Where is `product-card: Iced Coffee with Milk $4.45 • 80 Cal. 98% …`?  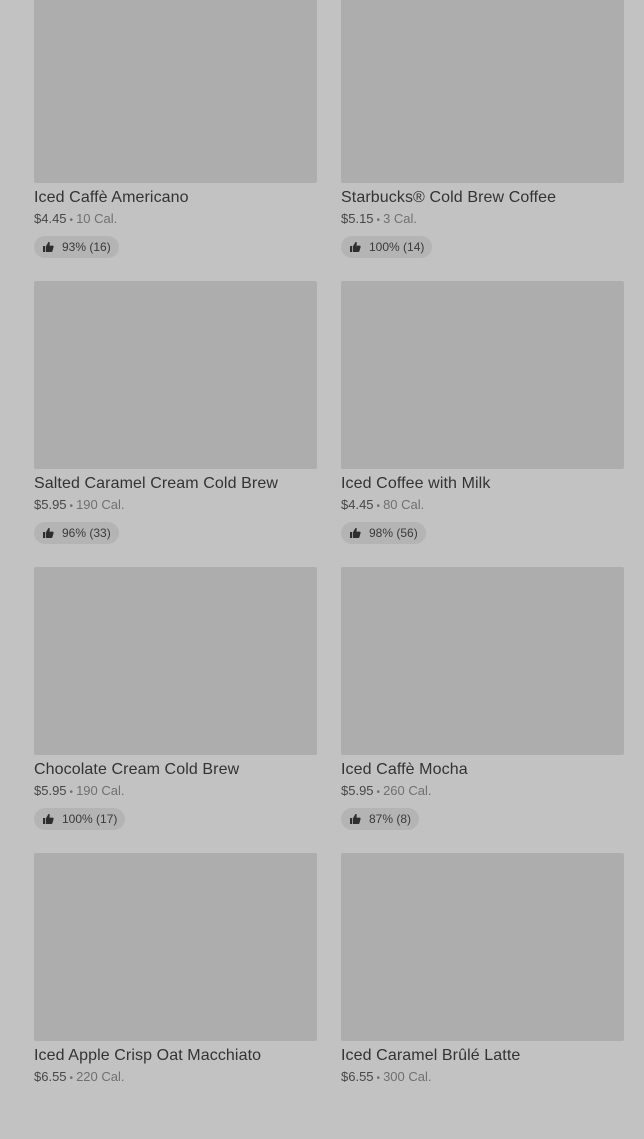 product-card: Iced Coffee with Milk $4.45 • 80 Cal. 98% … is located at coordinates (482, 424).